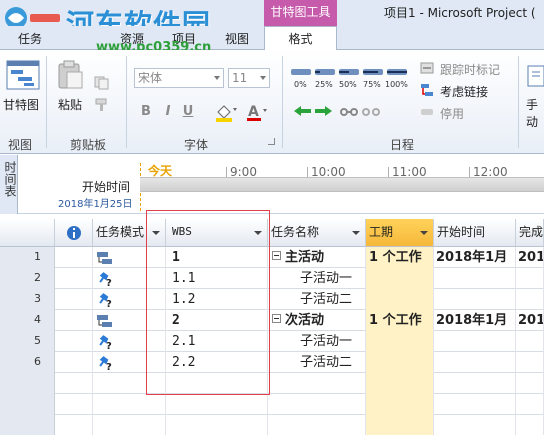  I want to click on row-number: 6, so click(27, 362).